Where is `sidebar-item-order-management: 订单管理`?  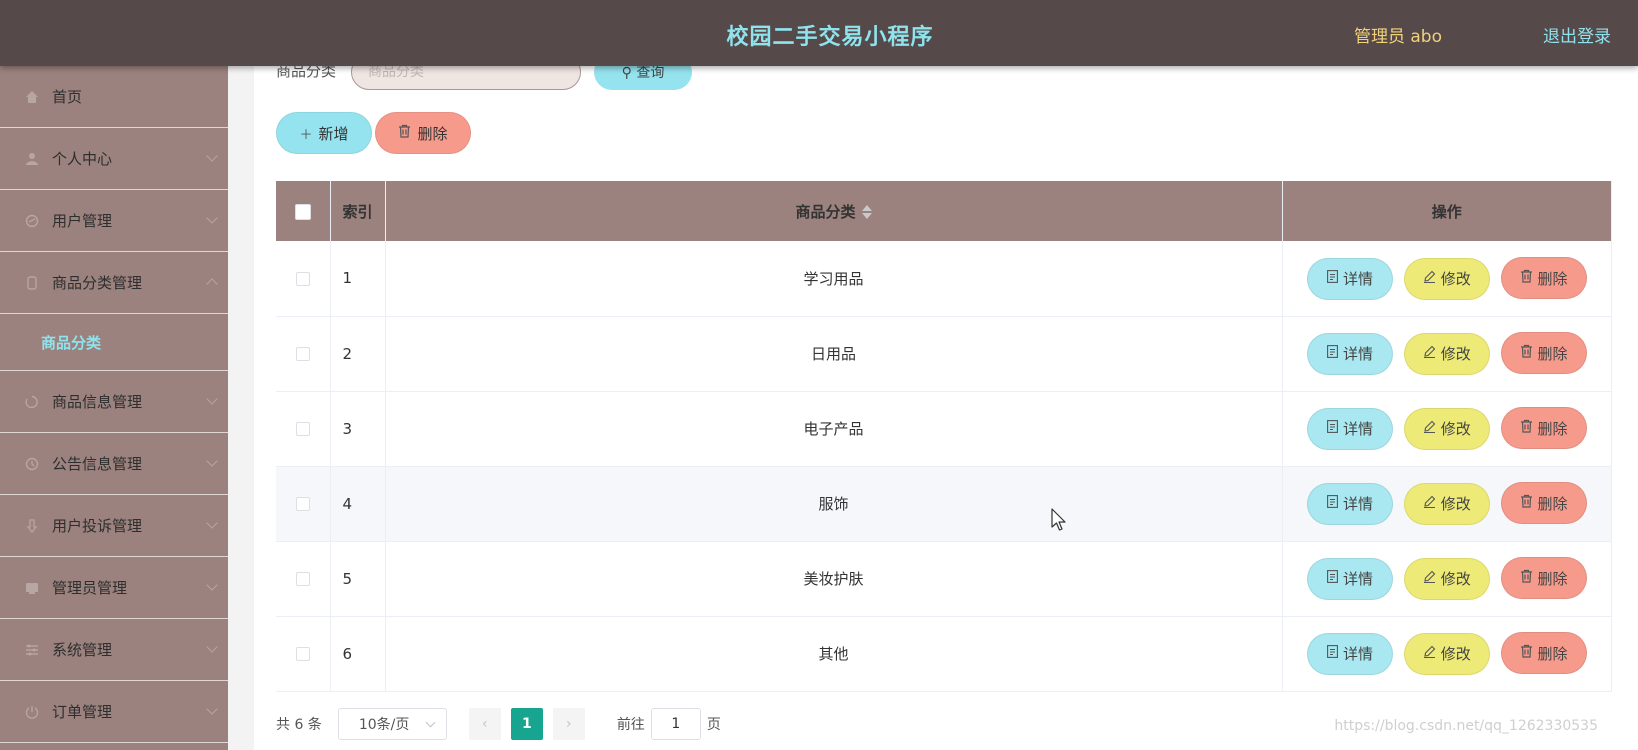 sidebar-item-order-management: 订单管理 is located at coordinates (114, 712).